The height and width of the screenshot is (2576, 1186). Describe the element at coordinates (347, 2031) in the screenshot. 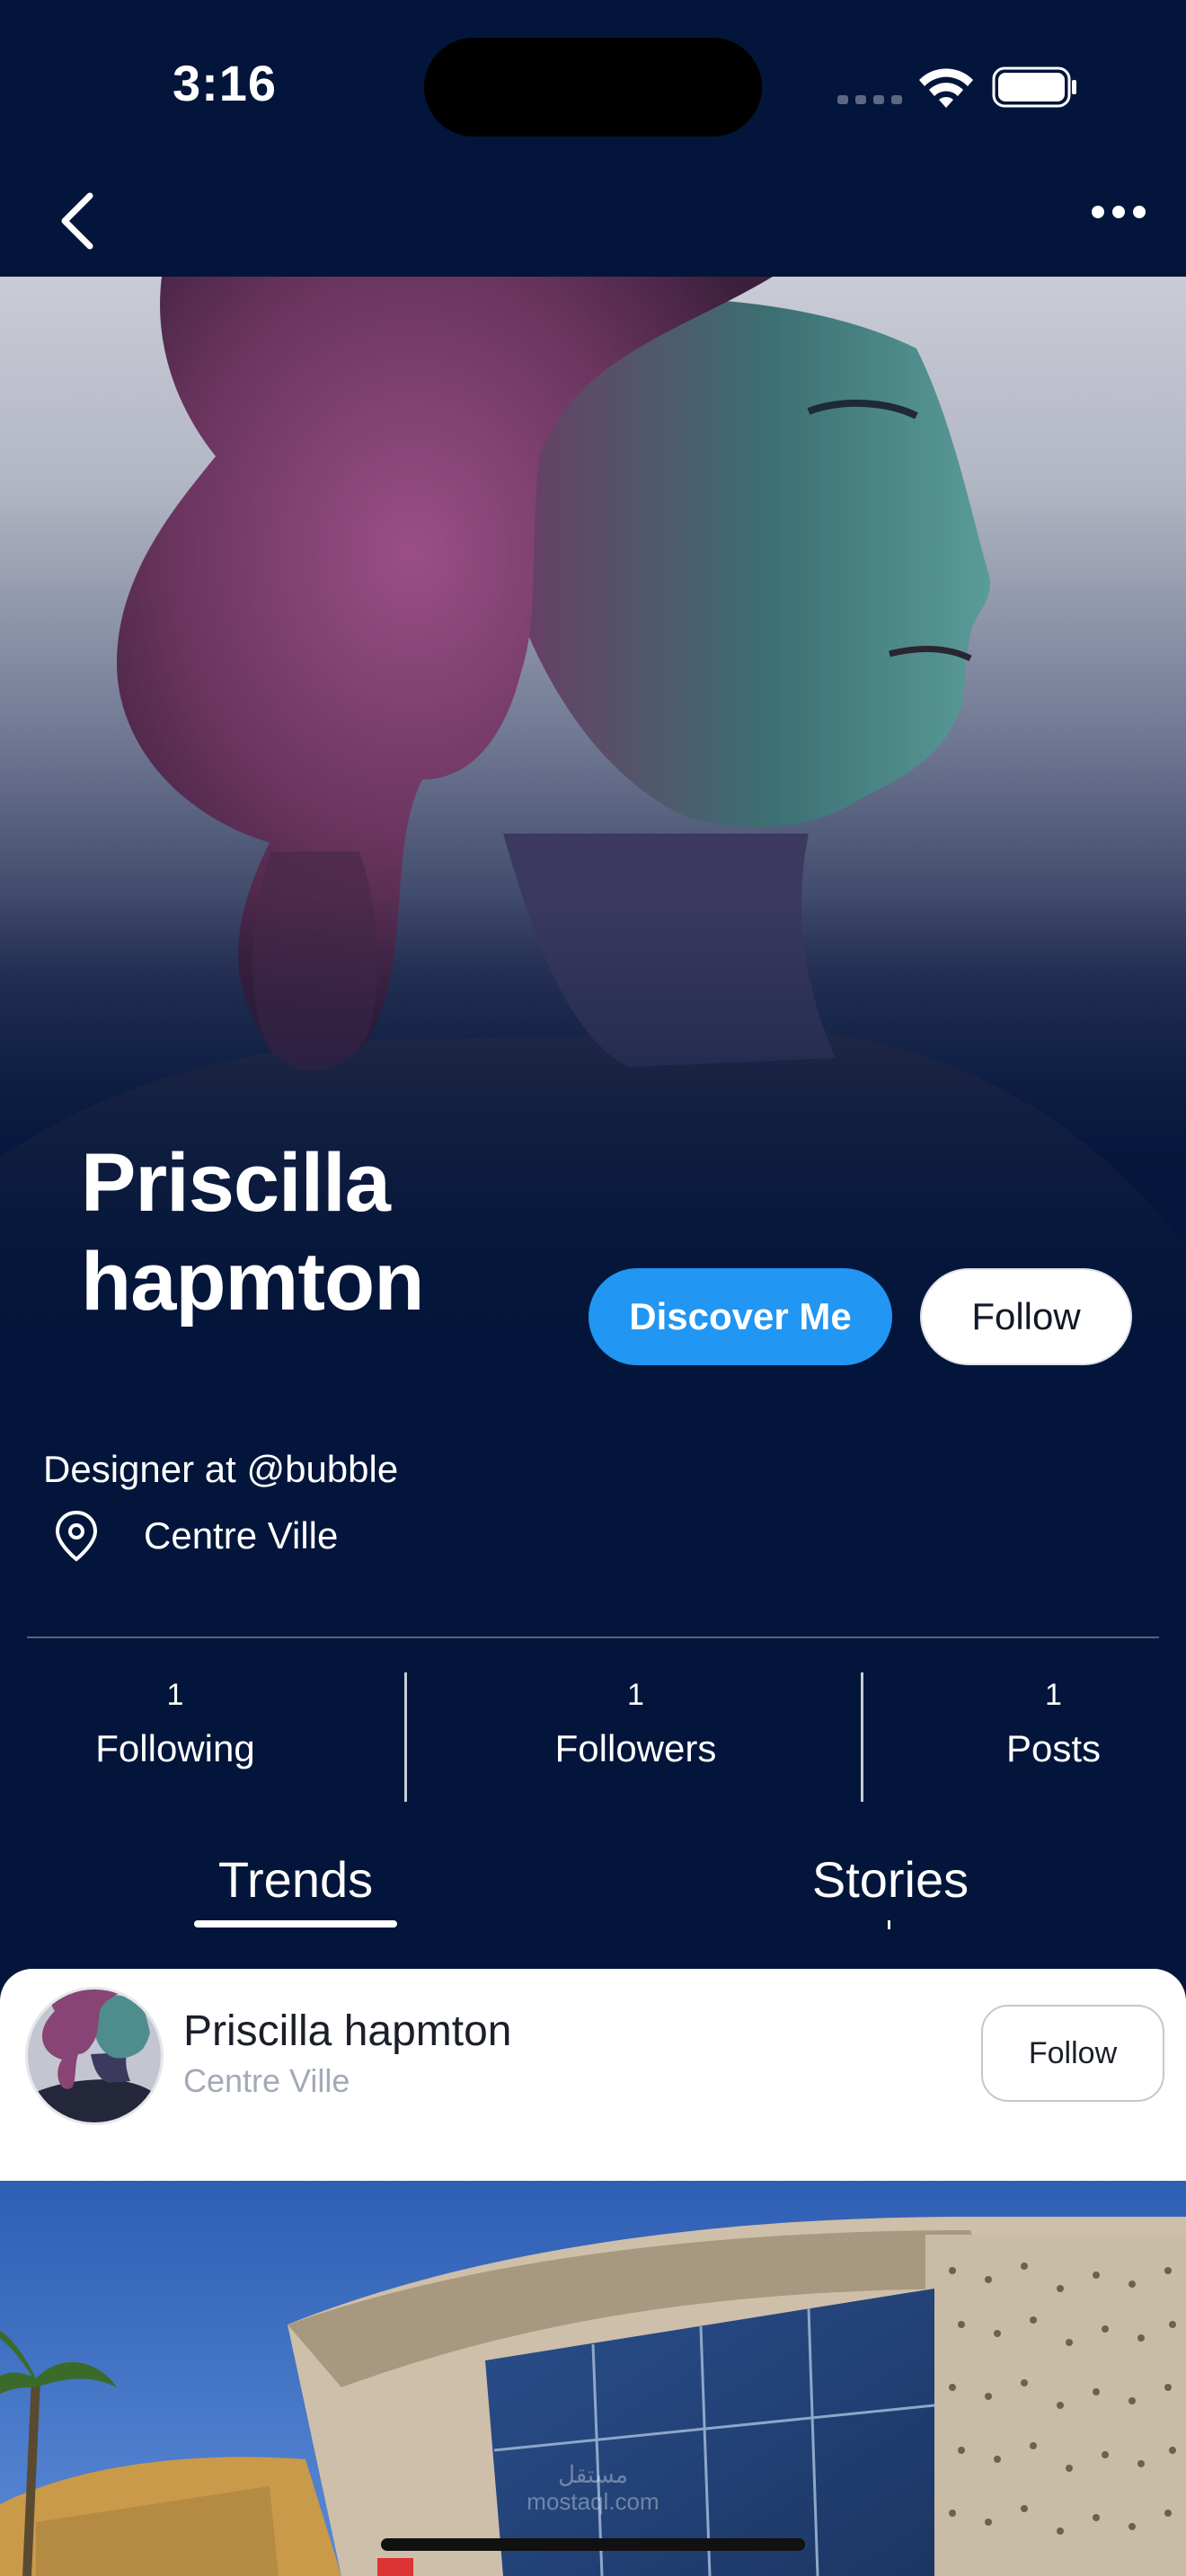

I see `post-author-name: Priscilla hapmton` at that location.